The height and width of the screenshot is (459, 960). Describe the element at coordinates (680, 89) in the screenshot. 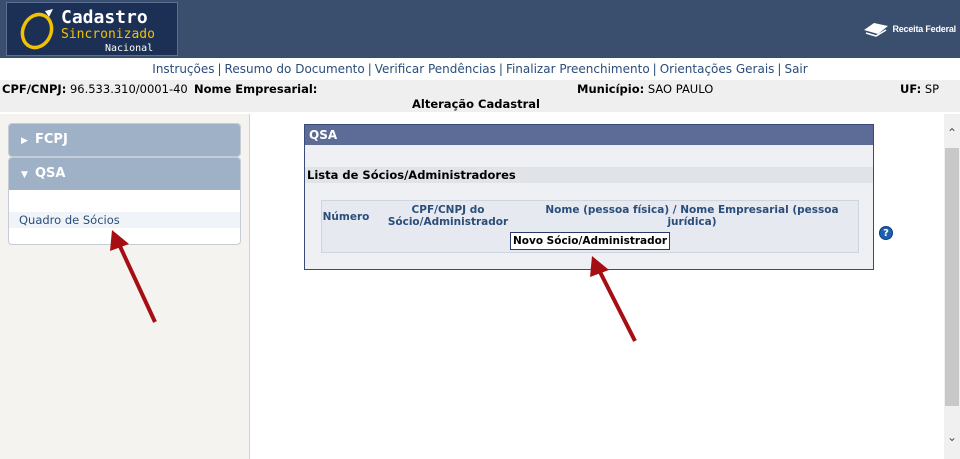

I see `municipio-value: SAO PAULO` at that location.